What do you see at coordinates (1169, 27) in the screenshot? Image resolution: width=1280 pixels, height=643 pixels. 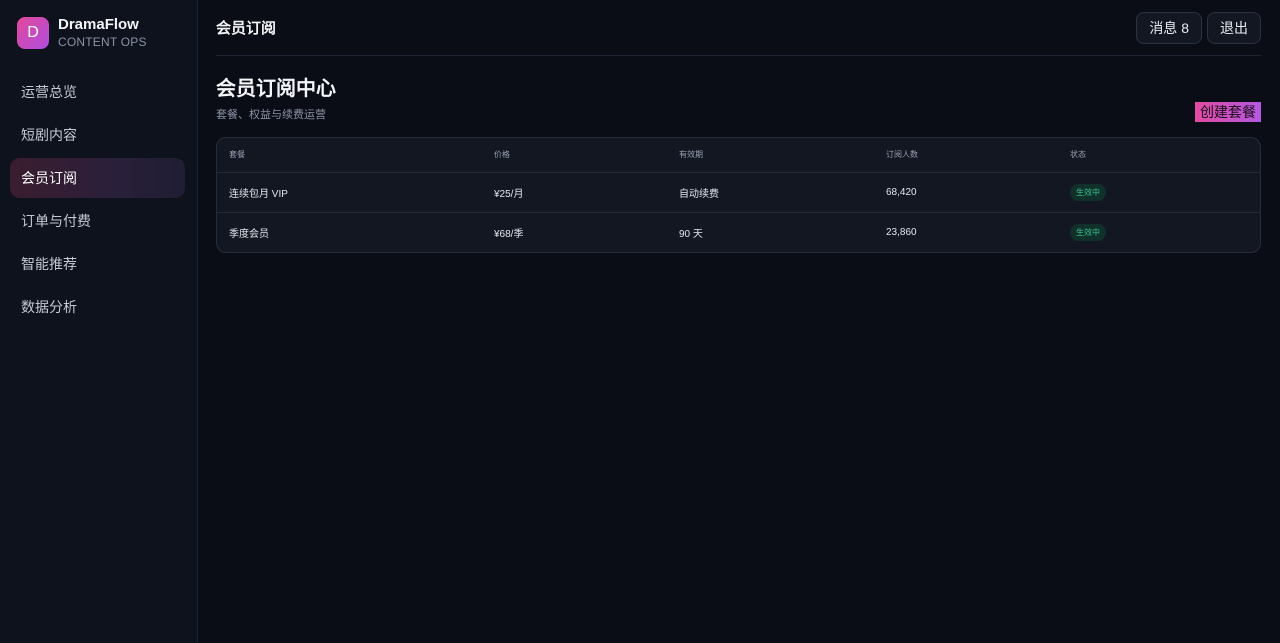 I see `messages-button: 消息 8` at bounding box center [1169, 27].